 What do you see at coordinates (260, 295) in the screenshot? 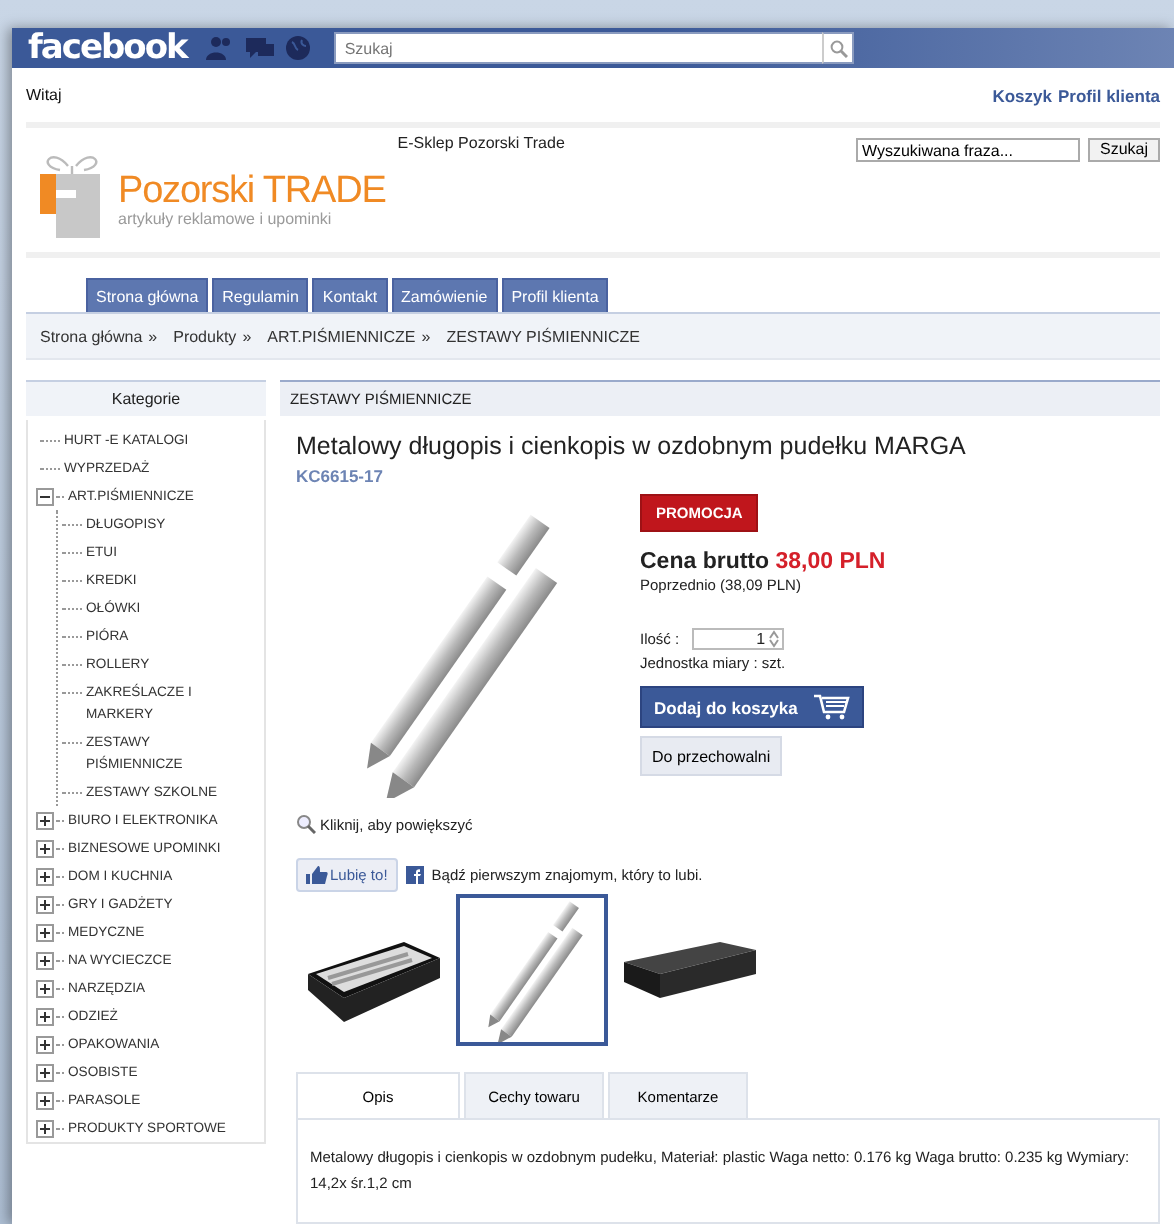
I see `nav-tab: Regulamin` at bounding box center [260, 295].